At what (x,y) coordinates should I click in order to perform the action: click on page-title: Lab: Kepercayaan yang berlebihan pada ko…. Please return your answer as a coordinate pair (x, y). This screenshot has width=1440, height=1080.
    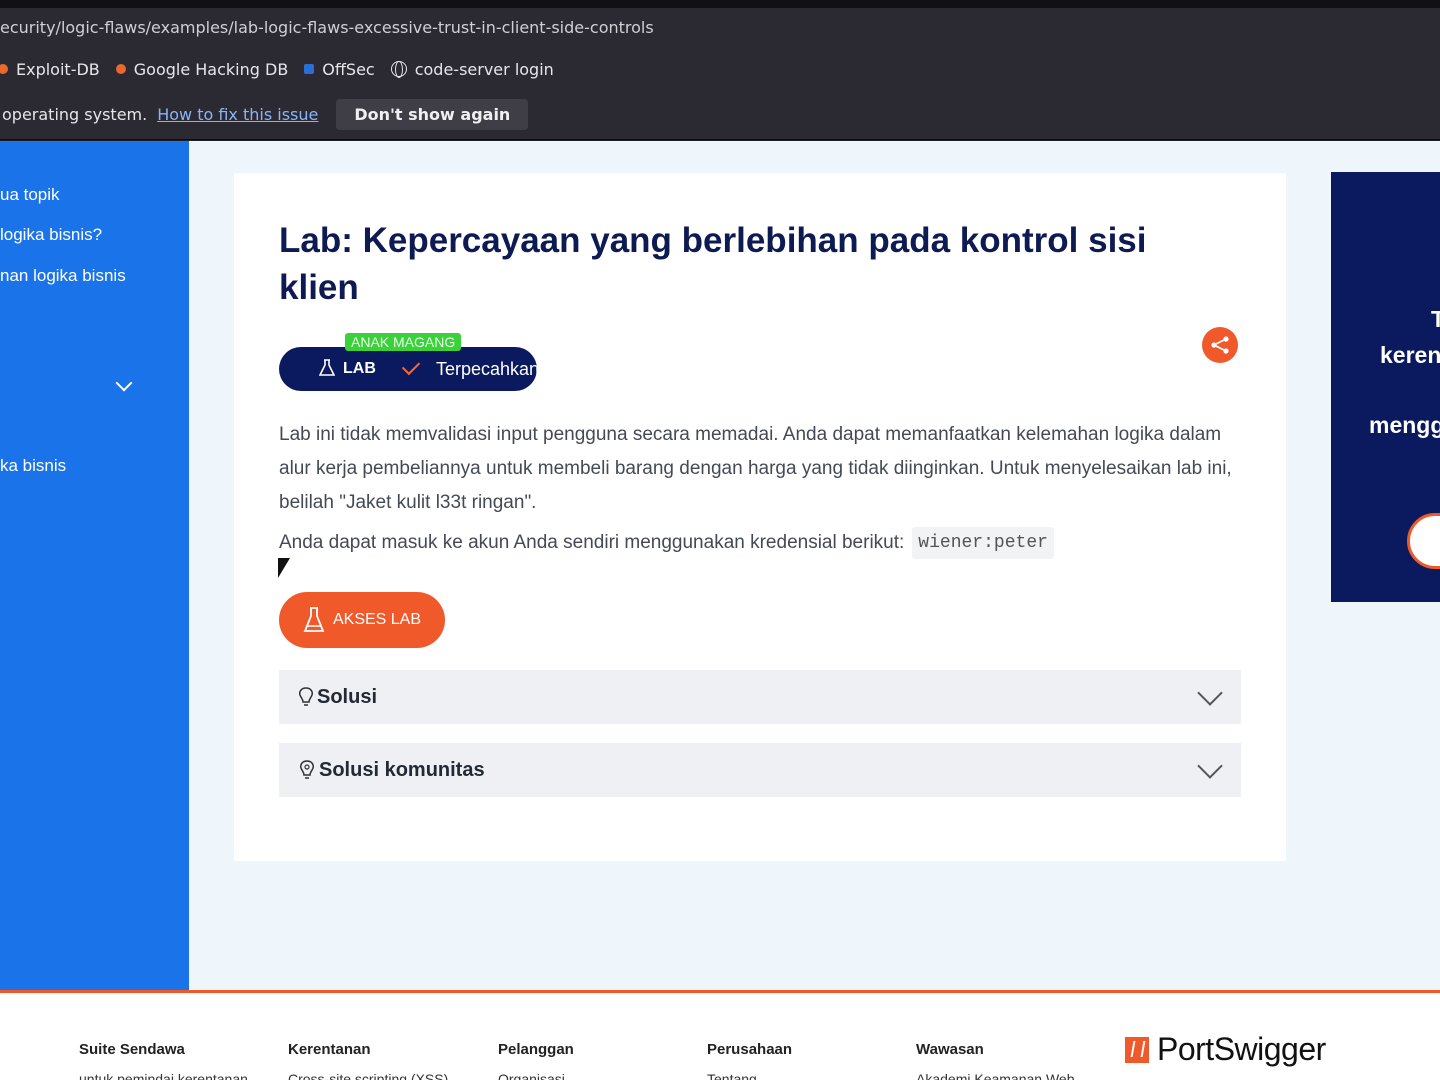
    Looking at the image, I should click on (713, 264).